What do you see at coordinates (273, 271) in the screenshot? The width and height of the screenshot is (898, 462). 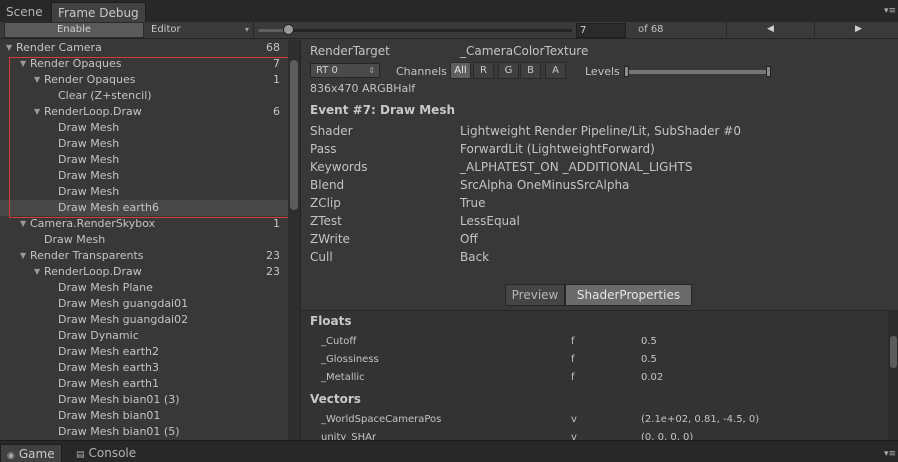 I see `tree-row-count: 23` at bounding box center [273, 271].